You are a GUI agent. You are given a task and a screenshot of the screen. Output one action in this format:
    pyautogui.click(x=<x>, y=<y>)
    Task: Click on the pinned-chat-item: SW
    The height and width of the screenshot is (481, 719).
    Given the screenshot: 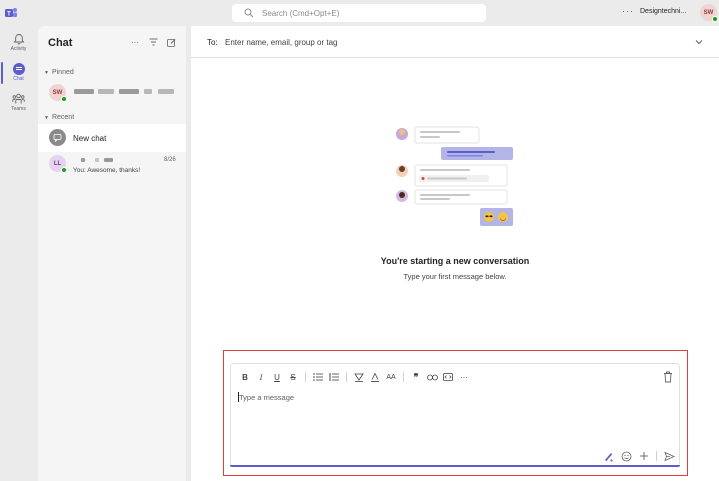 What is the action you would take?
    pyautogui.click(x=112, y=93)
    